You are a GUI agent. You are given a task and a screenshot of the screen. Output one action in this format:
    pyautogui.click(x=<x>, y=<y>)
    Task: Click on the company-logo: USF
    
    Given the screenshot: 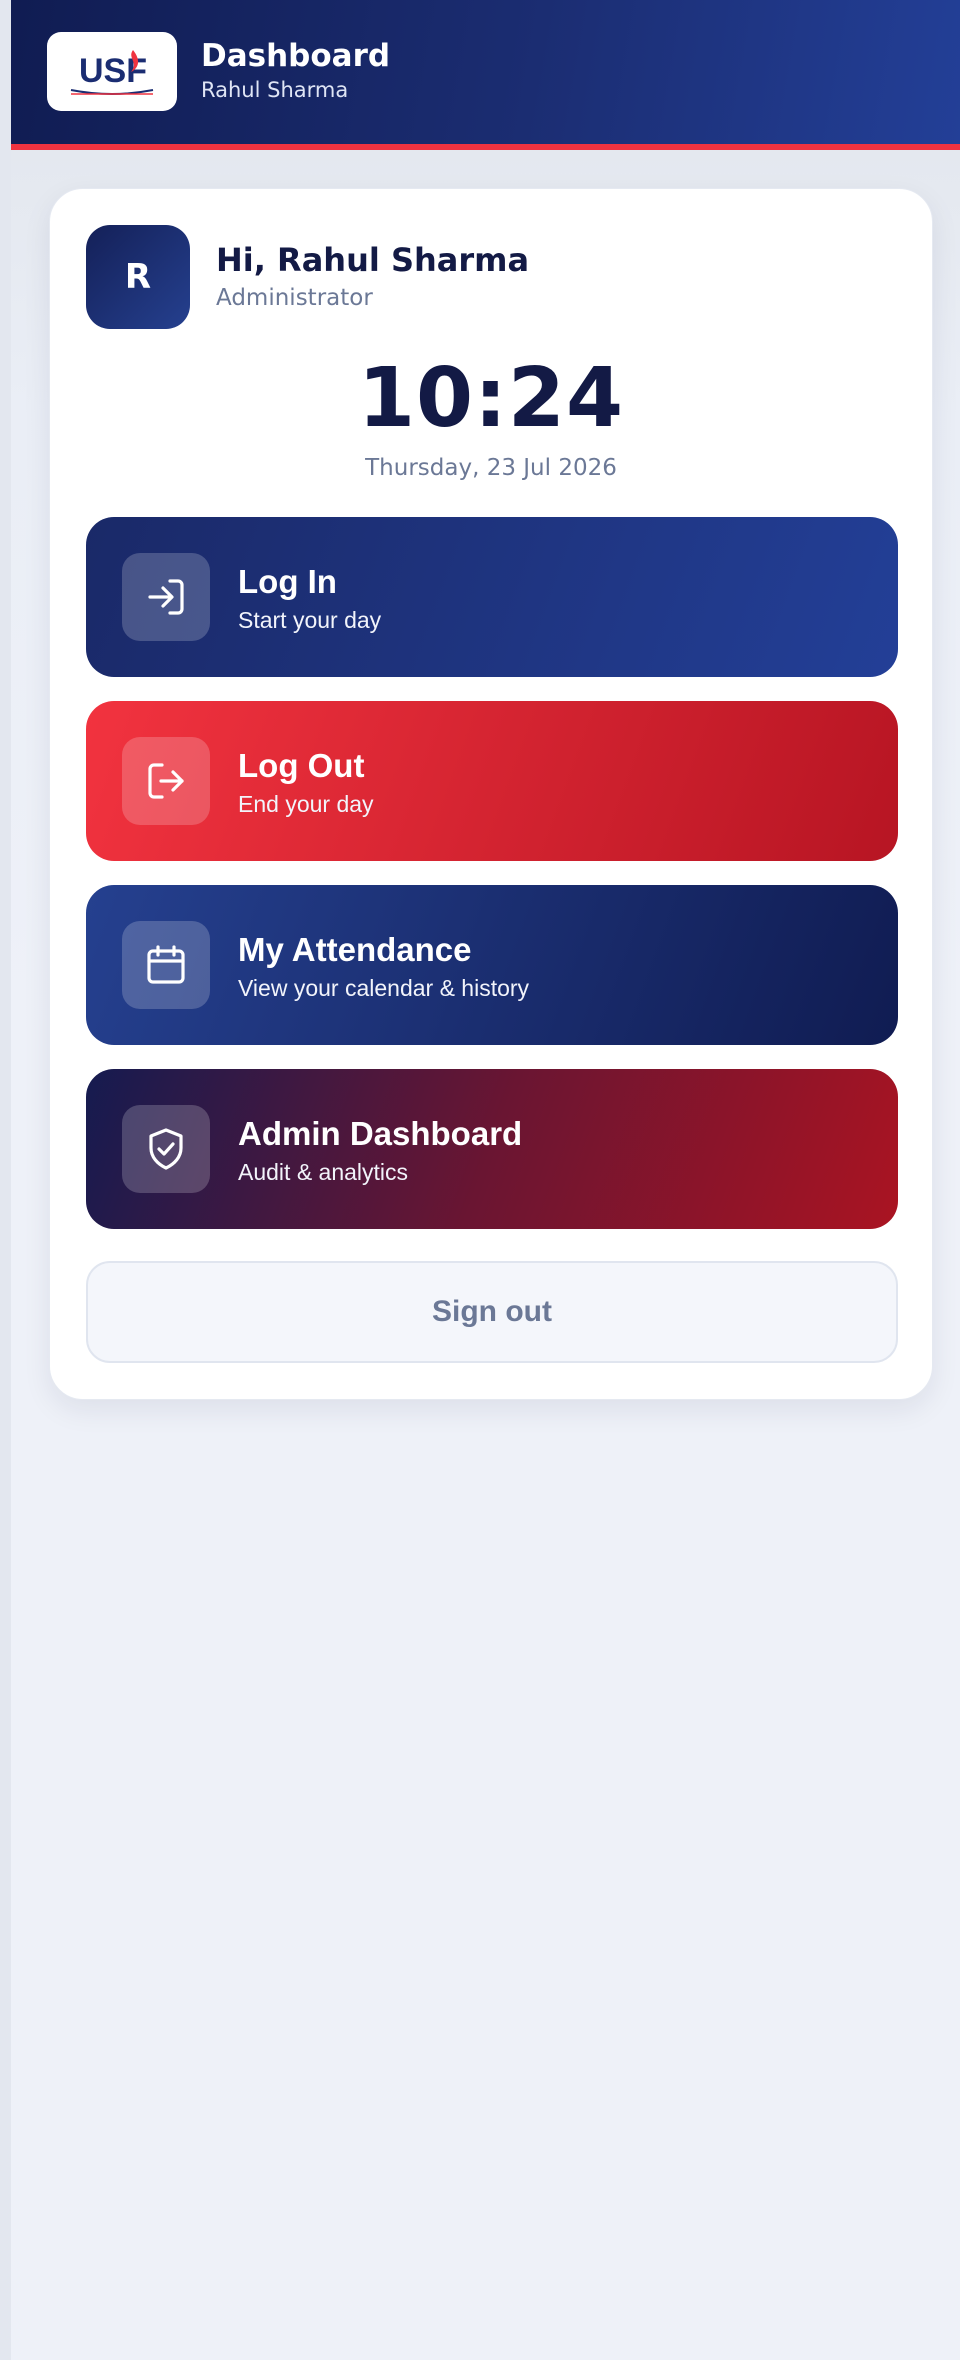 What is the action you would take?
    pyautogui.click(x=112, y=71)
    